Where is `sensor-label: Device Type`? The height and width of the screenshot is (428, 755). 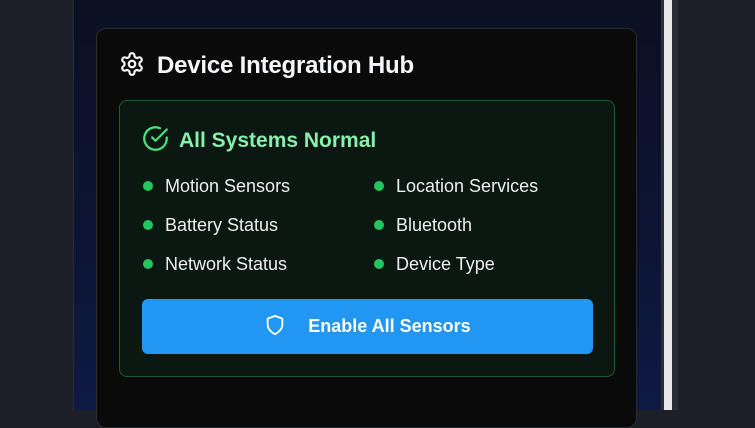 sensor-label: Device Type is located at coordinates (445, 263).